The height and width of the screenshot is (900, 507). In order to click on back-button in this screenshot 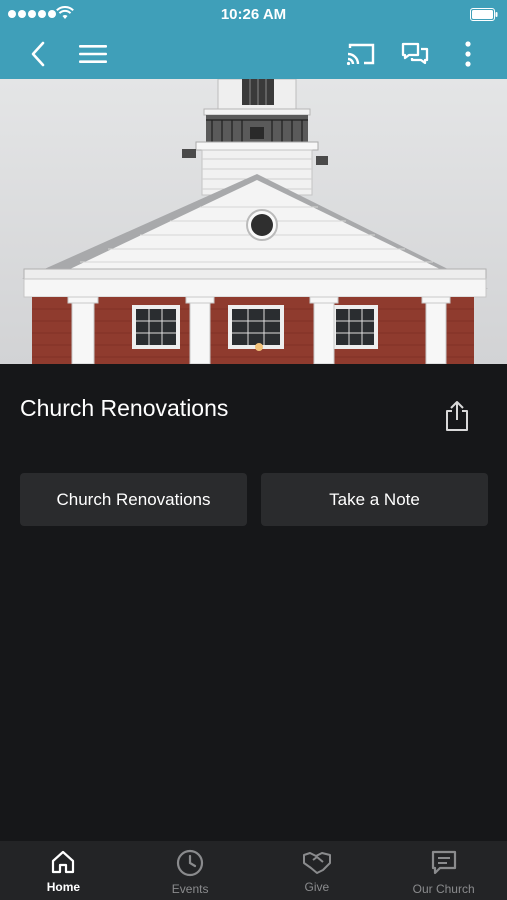, I will do `click(38, 54)`.